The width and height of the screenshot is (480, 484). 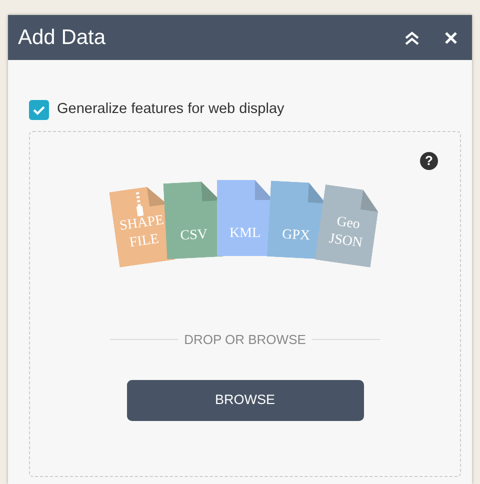 I want to click on panel-title: Add Data, so click(x=62, y=37).